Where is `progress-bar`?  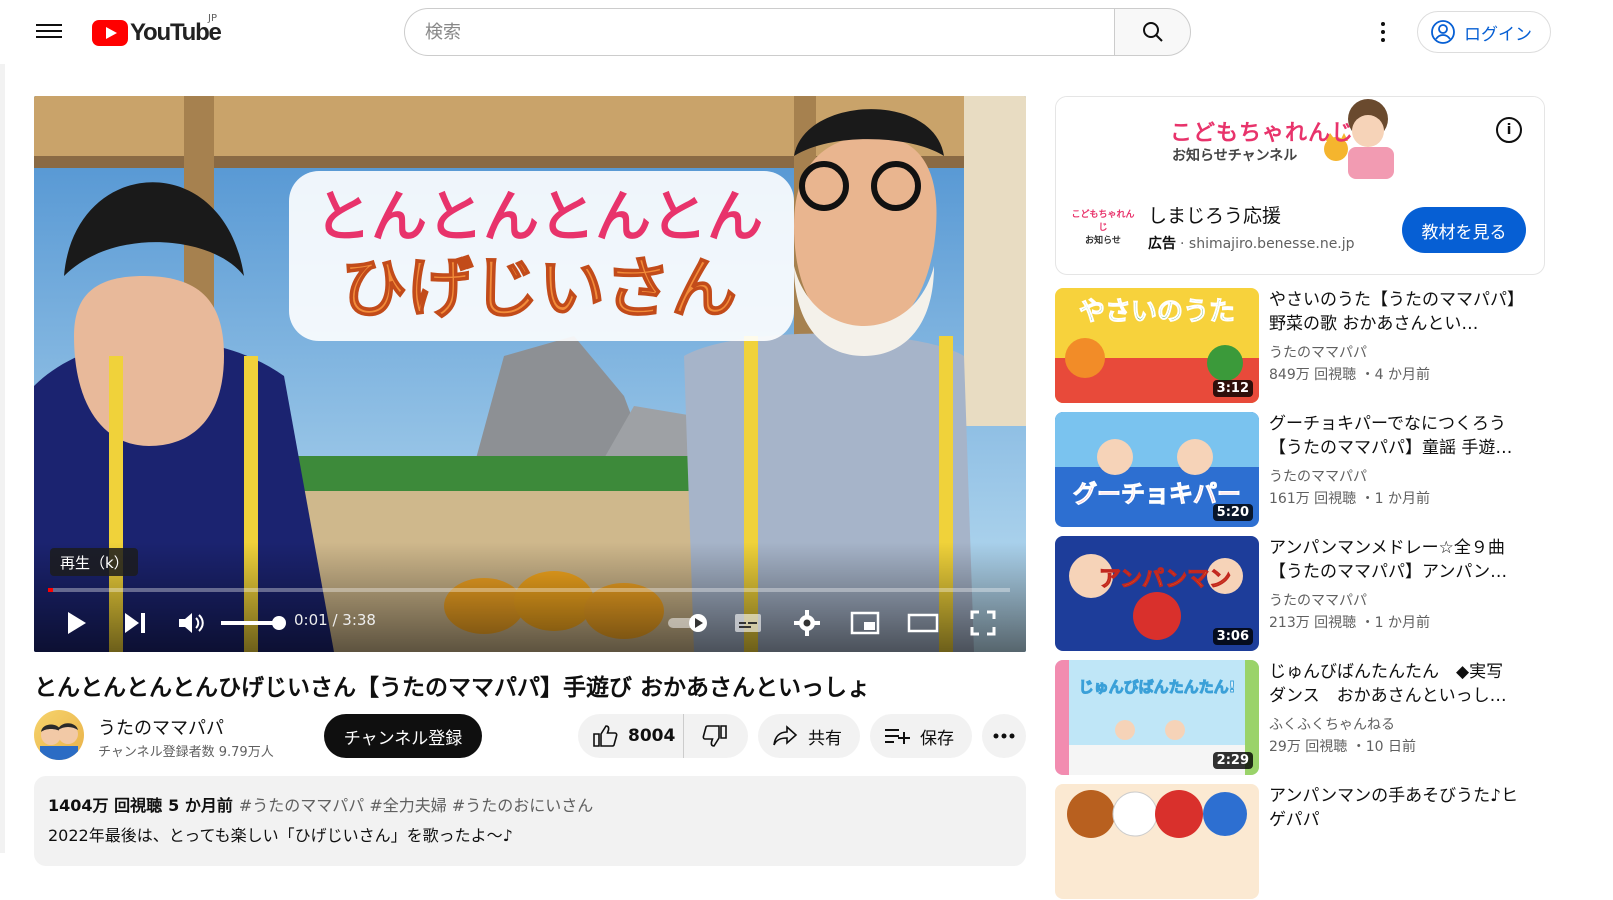 progress-bar is located at coordinates (529, 590).